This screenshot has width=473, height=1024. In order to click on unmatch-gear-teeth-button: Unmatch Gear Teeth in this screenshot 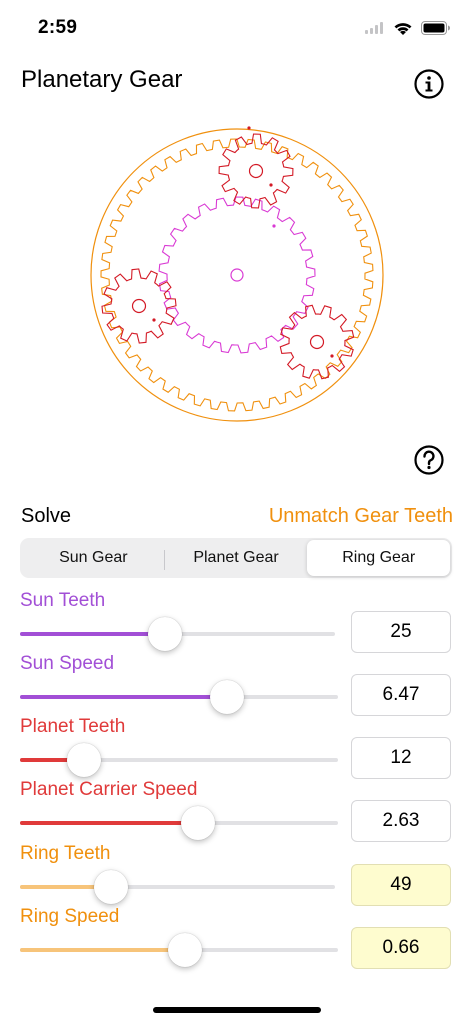, I will do `click(361, 516)`.